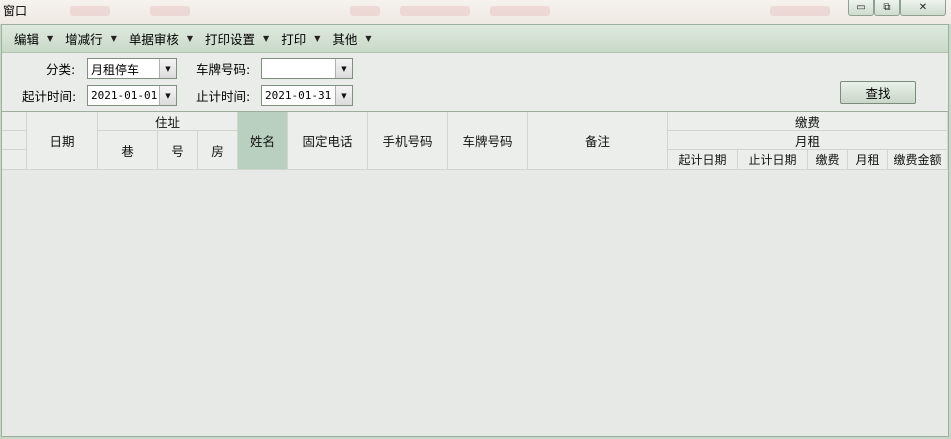 The height and width of the screenshot is (439, 951). I want to click on column-header-rent: 月租, so click(868, 160).